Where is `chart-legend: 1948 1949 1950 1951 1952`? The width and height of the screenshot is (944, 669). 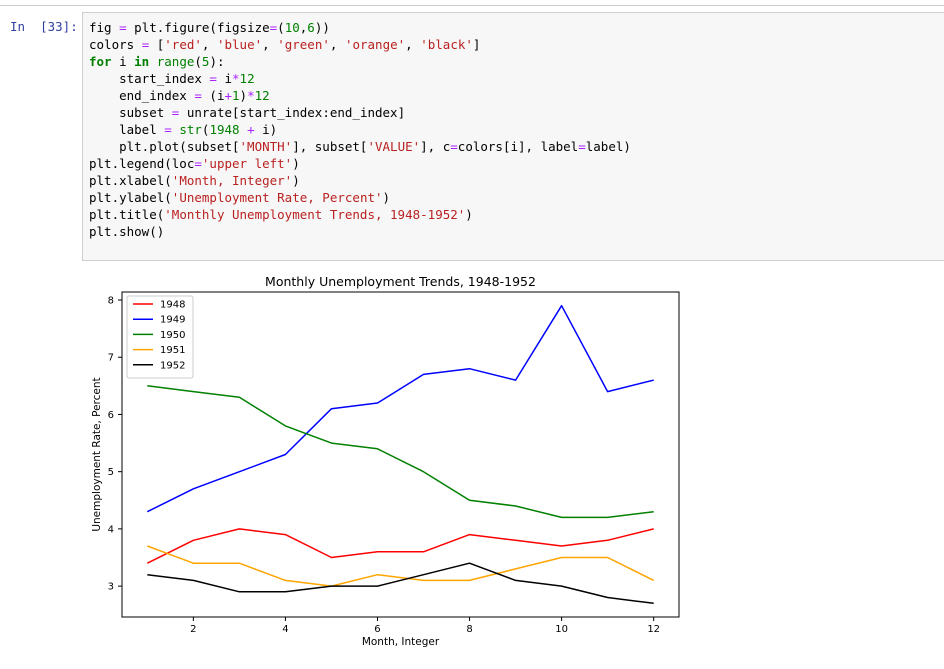
chart-legend: 1948 1949 1950 1951 1952 is located at coordinates (160, 337).